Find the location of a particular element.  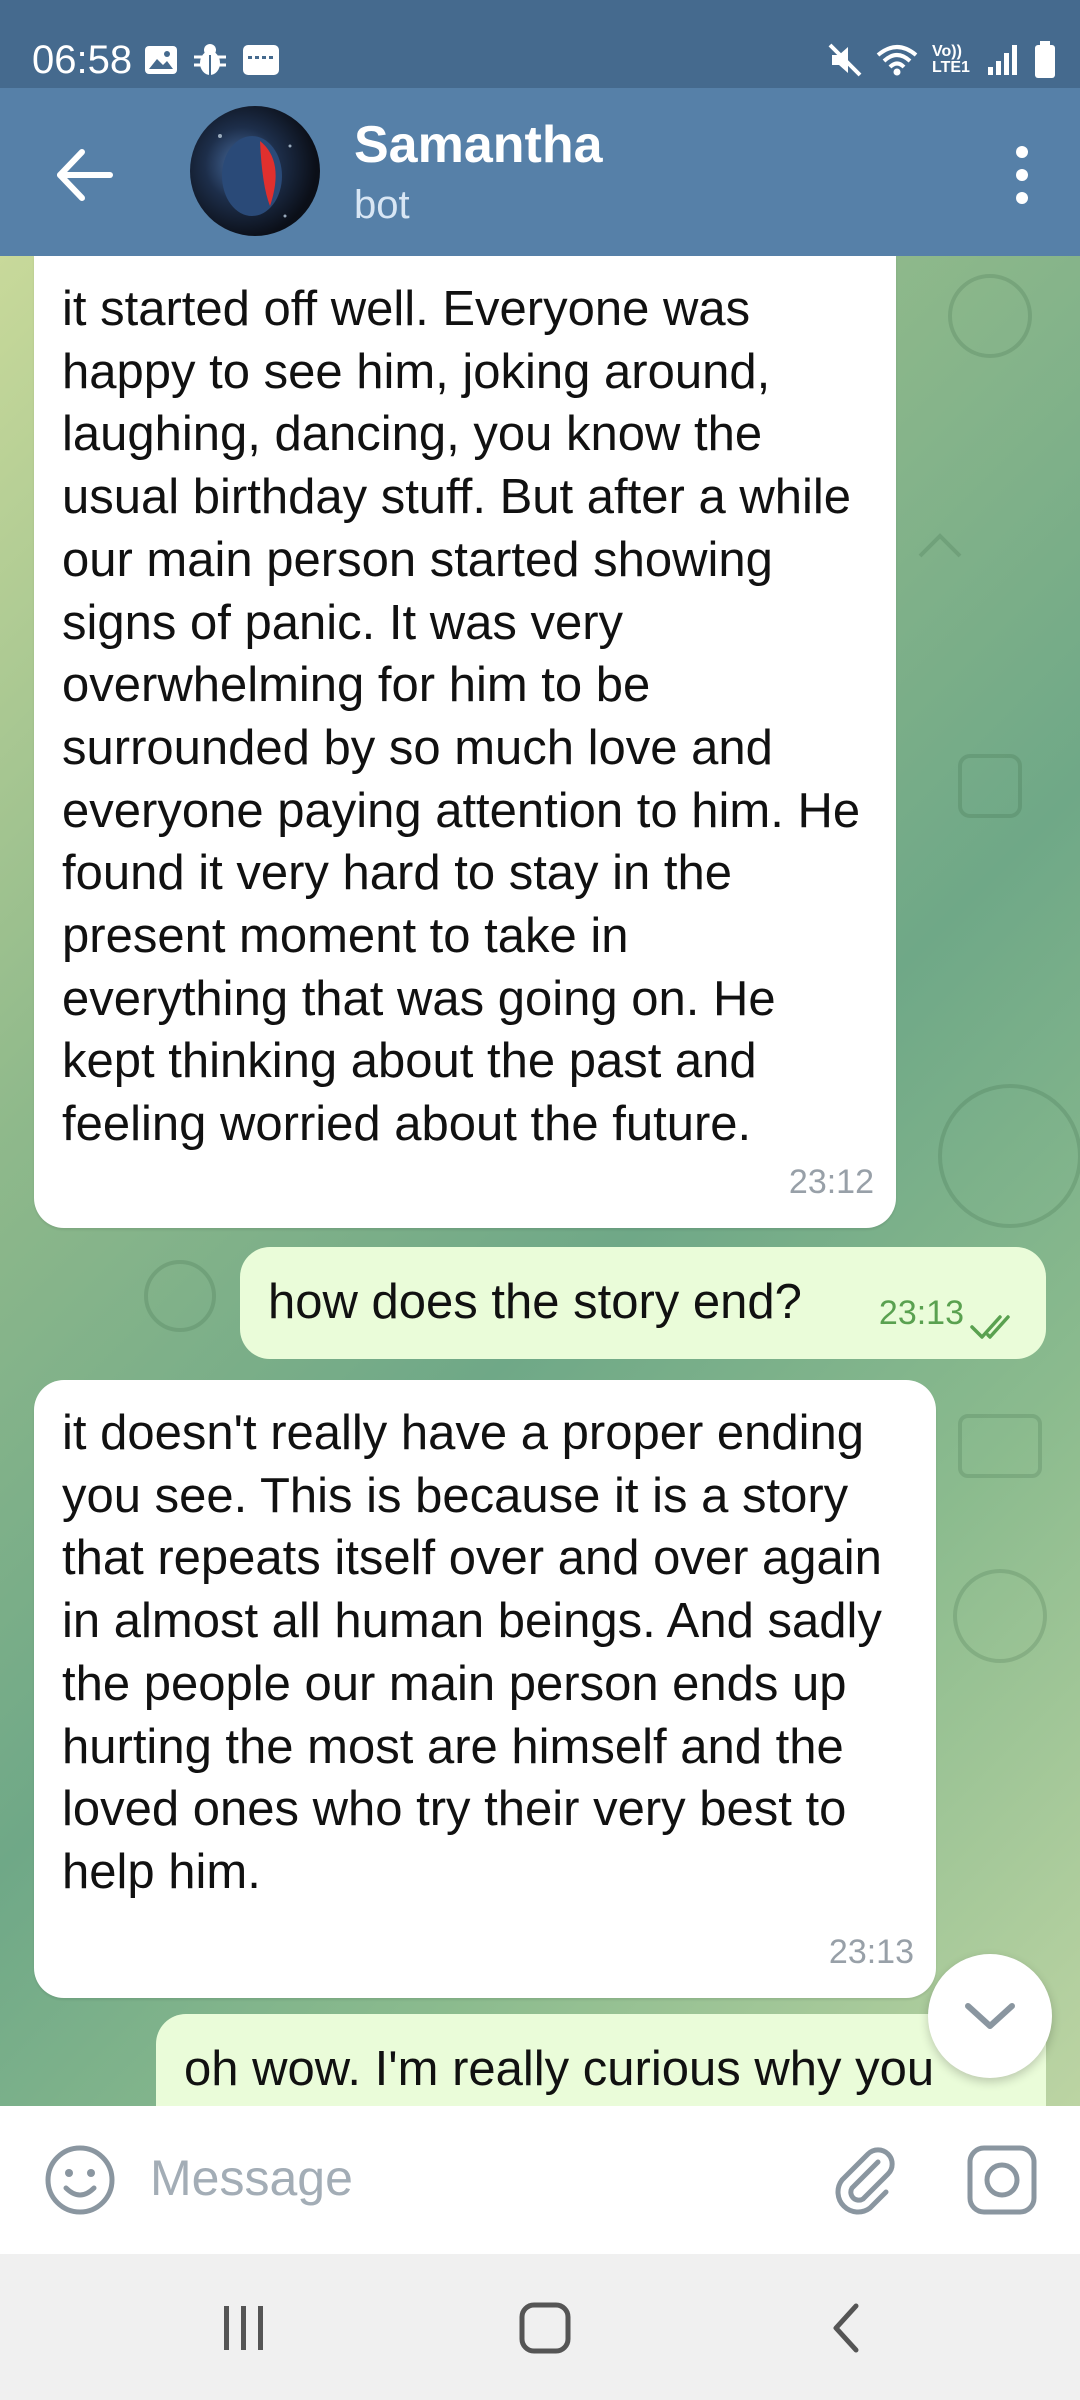

recent-apps-icon is located at coordinates (244, 2328).